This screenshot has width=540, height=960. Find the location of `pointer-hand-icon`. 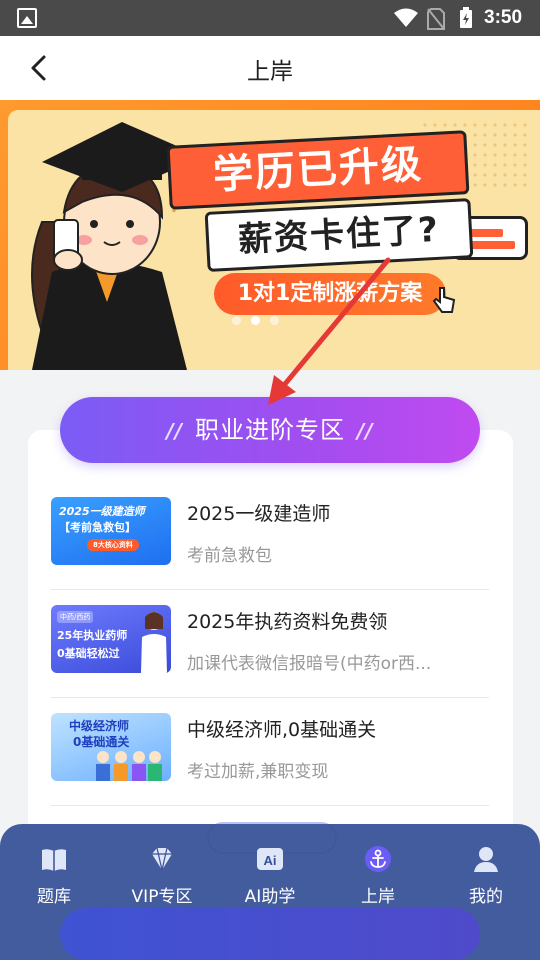

pointer-hand-icon is located at coordinates (444, 300).